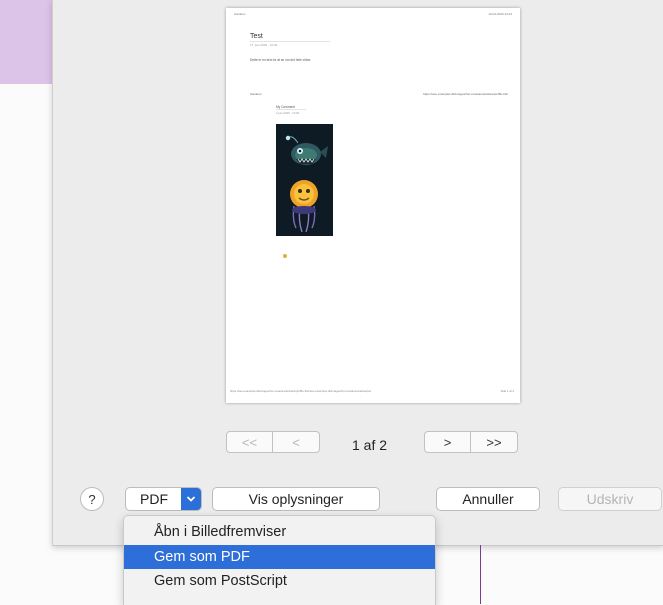 This screenshot has width=663, height=605. I want to click on pdf-button-label: PDF, so click(154, 499).